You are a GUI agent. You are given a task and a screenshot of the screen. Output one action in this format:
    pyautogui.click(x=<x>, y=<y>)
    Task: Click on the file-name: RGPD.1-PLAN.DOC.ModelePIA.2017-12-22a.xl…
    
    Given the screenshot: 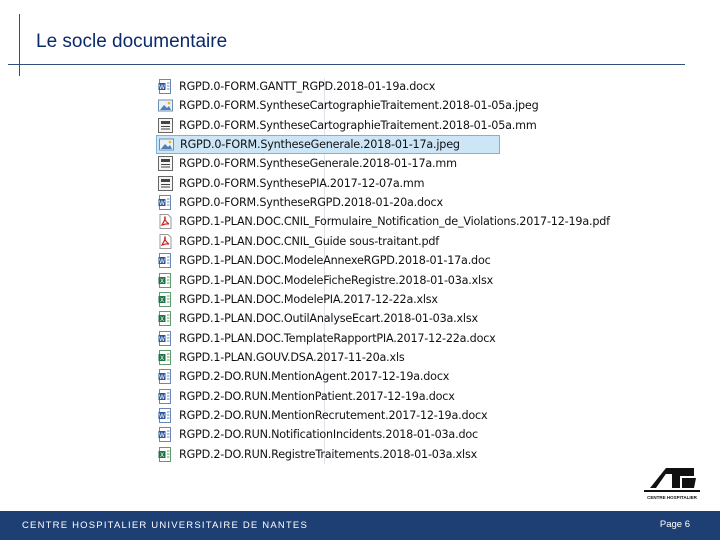 What is the action you would take?
    pyautogui.click(x=308, y=299)
    